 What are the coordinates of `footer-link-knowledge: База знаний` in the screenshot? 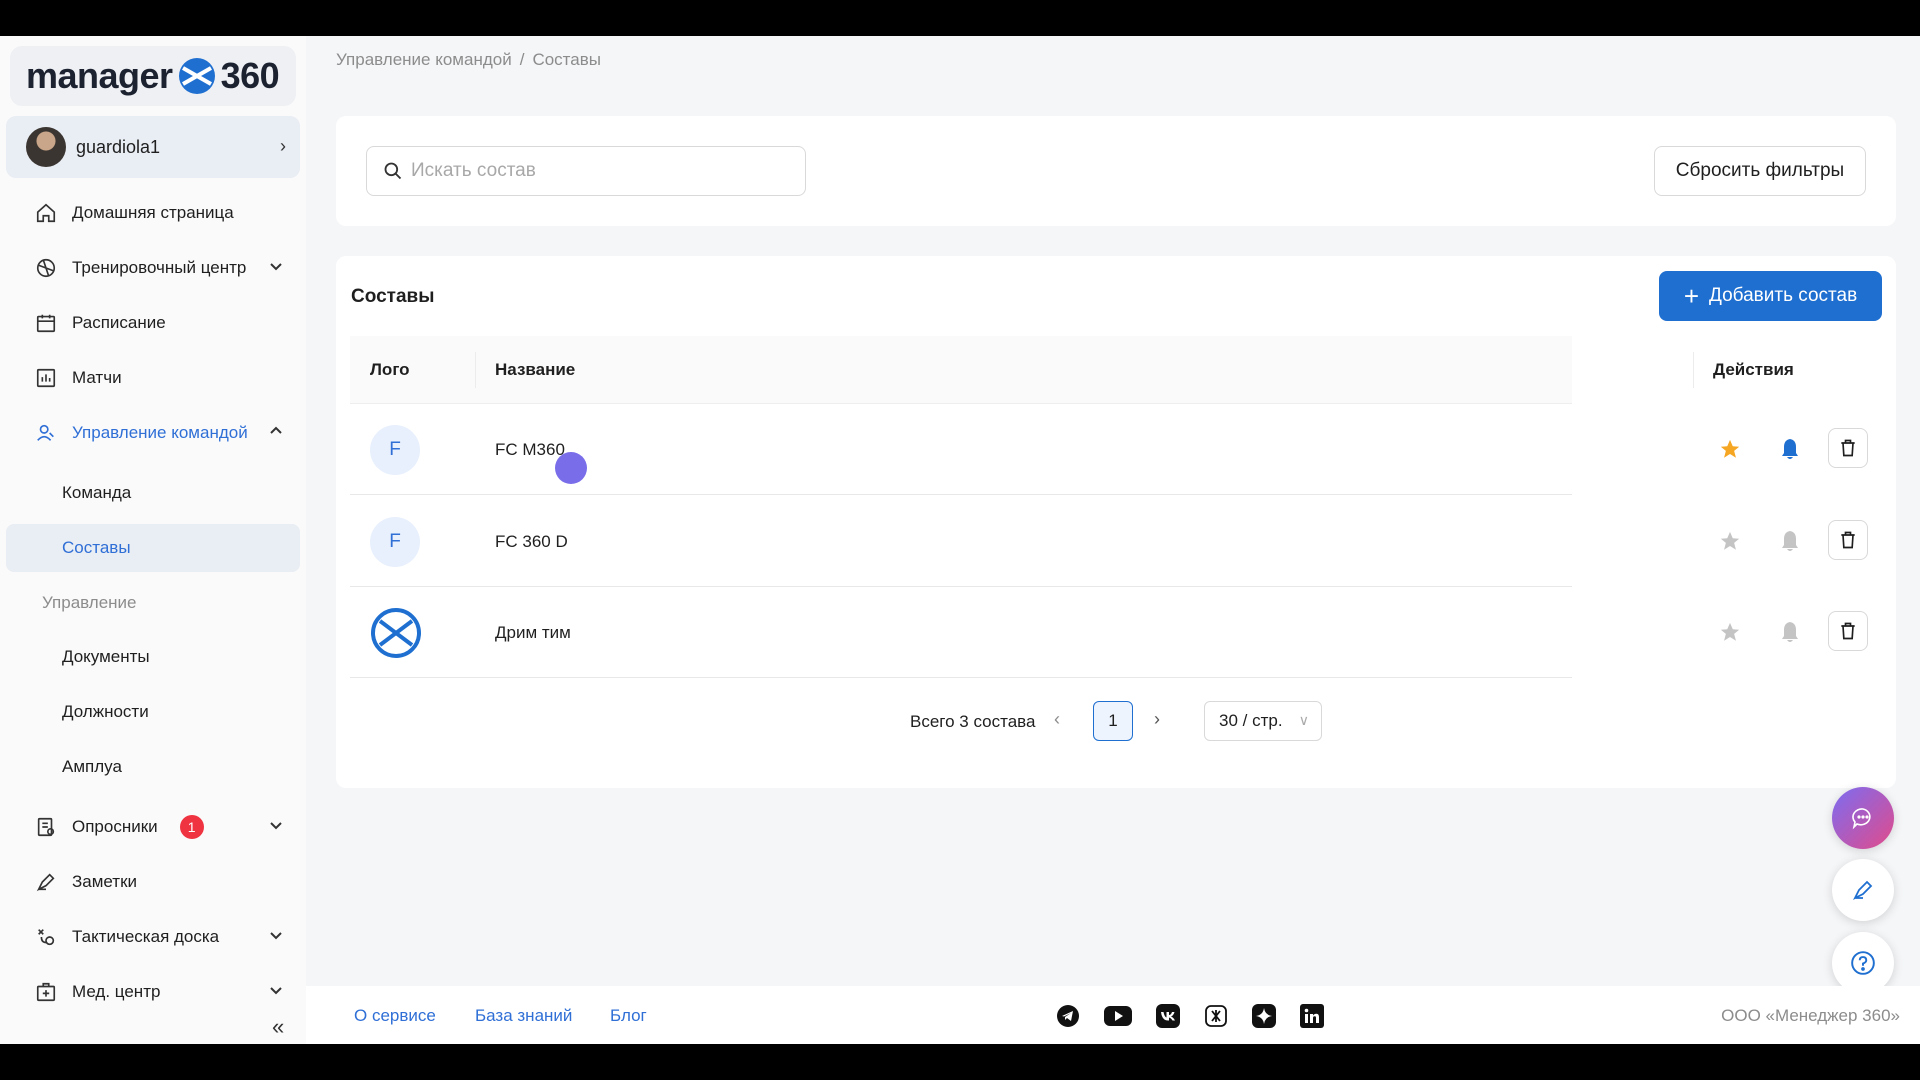 It's located at (523, 1016).